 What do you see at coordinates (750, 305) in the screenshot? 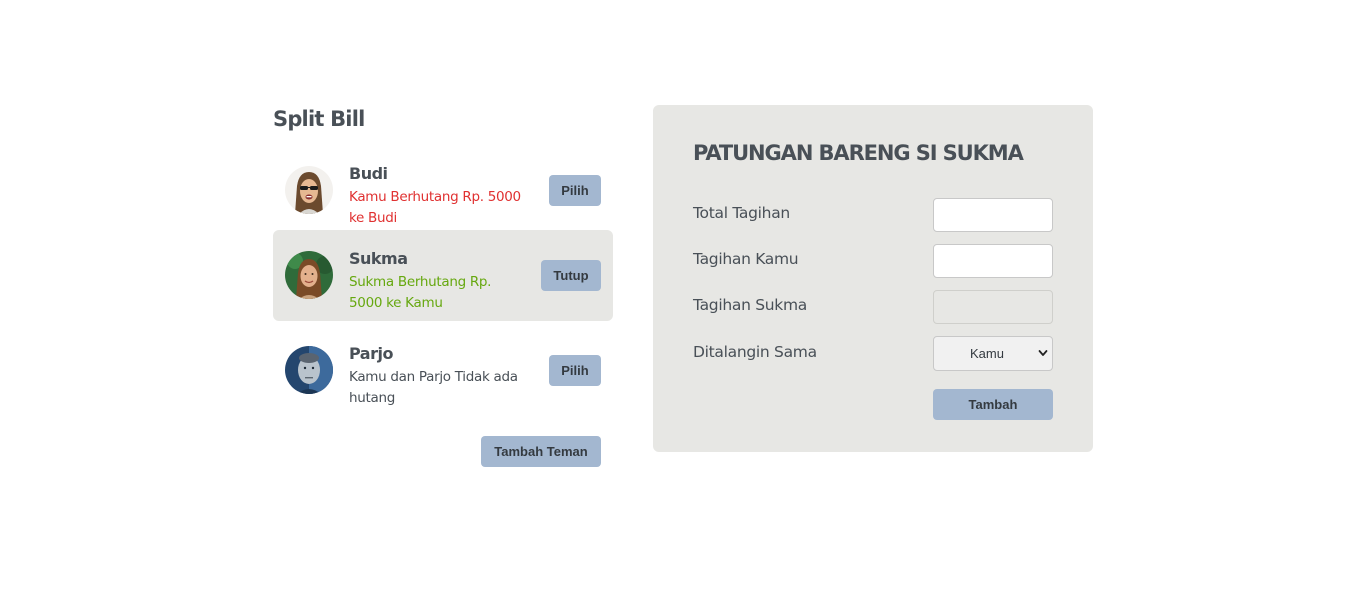
I see `friend-bill-label: Tagihan Sukma` at bounding box center [750, 305].